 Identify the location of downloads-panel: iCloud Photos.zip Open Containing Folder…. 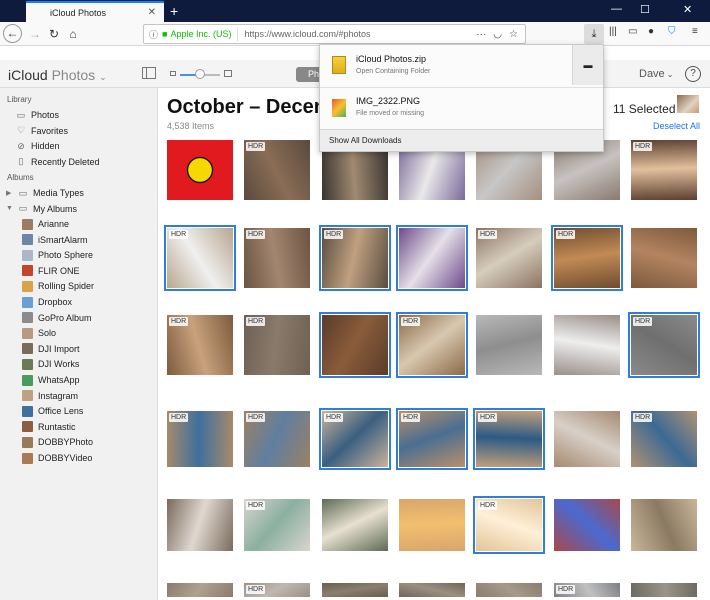
(461, 98).